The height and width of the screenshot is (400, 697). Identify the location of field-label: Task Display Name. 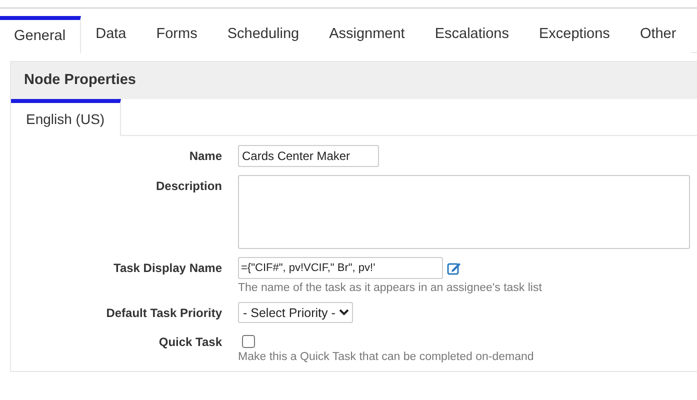
(168, 268).